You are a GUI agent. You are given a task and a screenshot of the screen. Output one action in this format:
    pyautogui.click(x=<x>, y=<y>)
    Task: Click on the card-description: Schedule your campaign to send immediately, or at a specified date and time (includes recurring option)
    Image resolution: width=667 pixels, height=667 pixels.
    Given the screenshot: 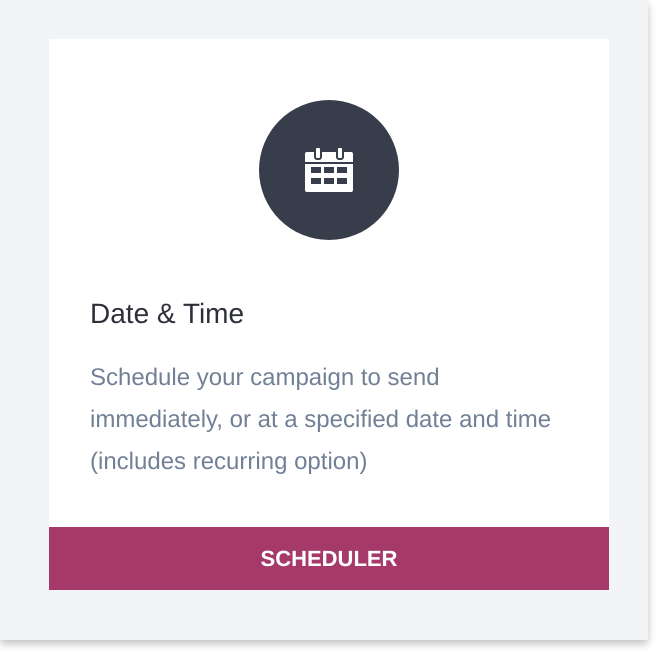 What is the action you would take?
    pyautogui.click(x=321, y=420)
    